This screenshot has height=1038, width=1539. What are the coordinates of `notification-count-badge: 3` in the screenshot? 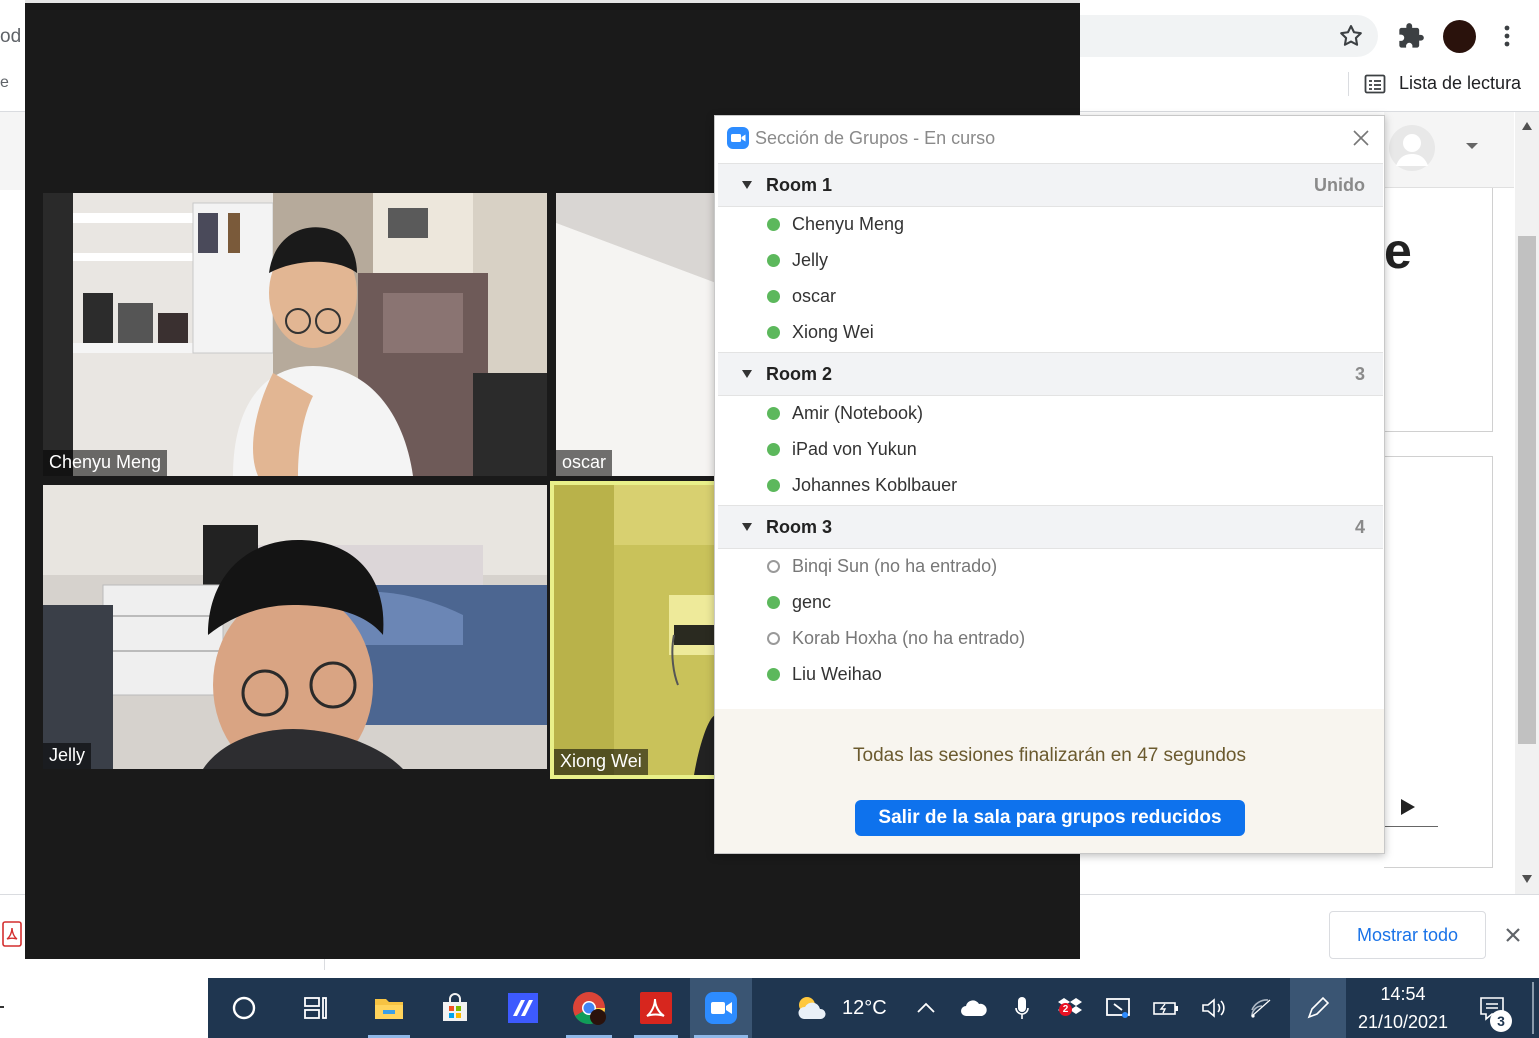 It's located at (1501, 1021).